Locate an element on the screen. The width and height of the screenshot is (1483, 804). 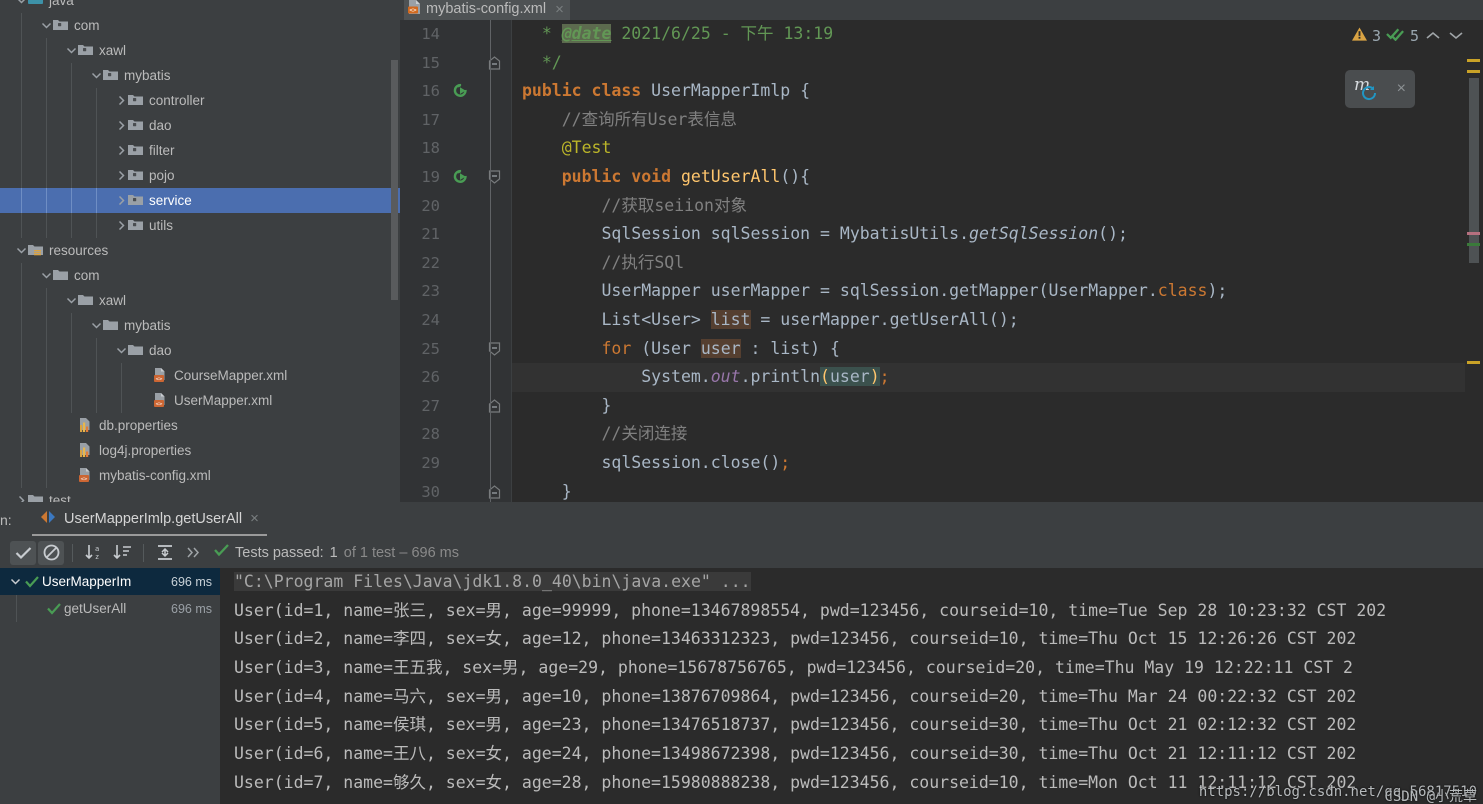
sort-list-icon is located at coordinates (122, 553).